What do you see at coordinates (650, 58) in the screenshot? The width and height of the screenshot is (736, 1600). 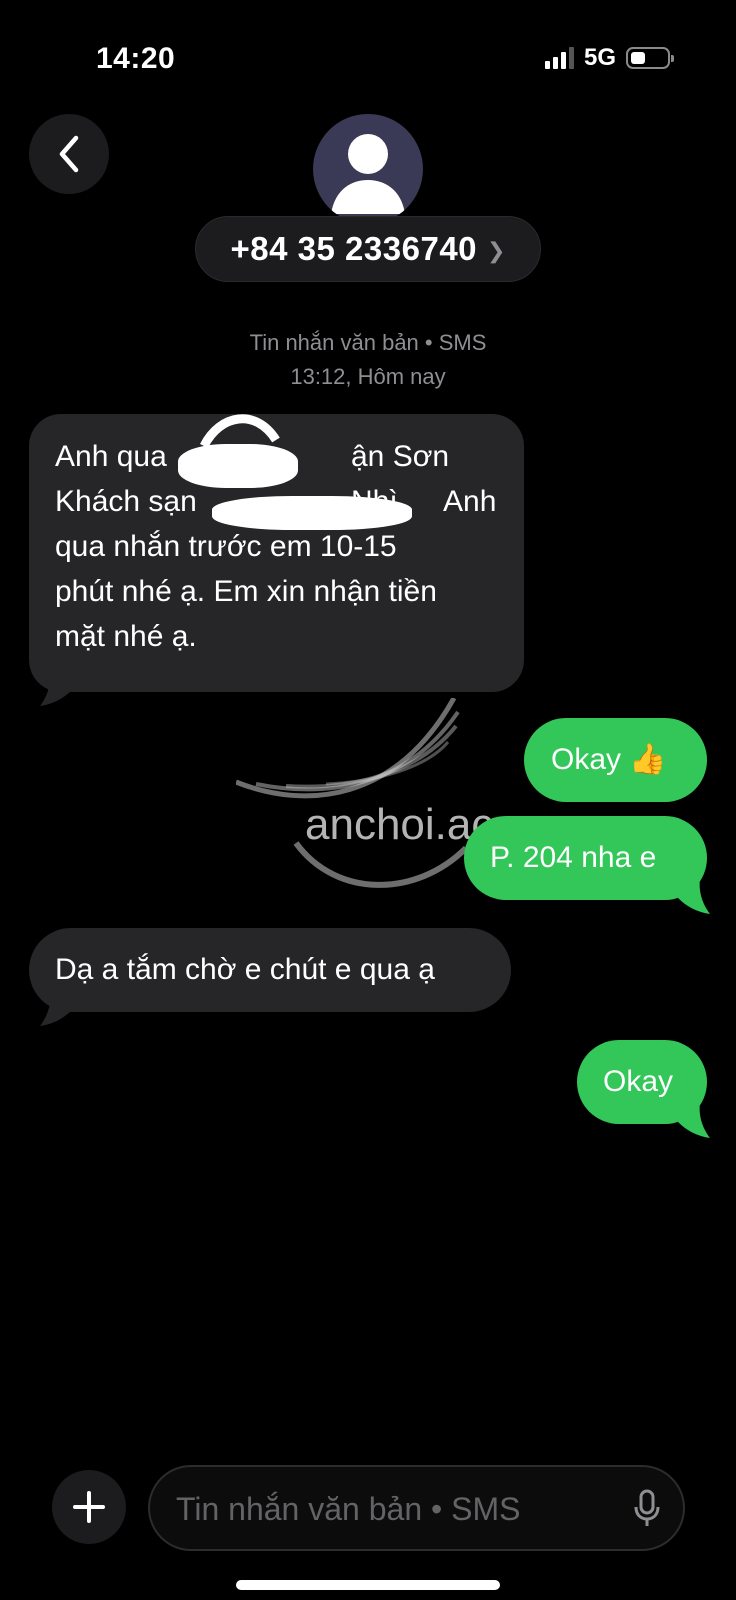 I see `battery-icon` at bounding box center [650, 58].